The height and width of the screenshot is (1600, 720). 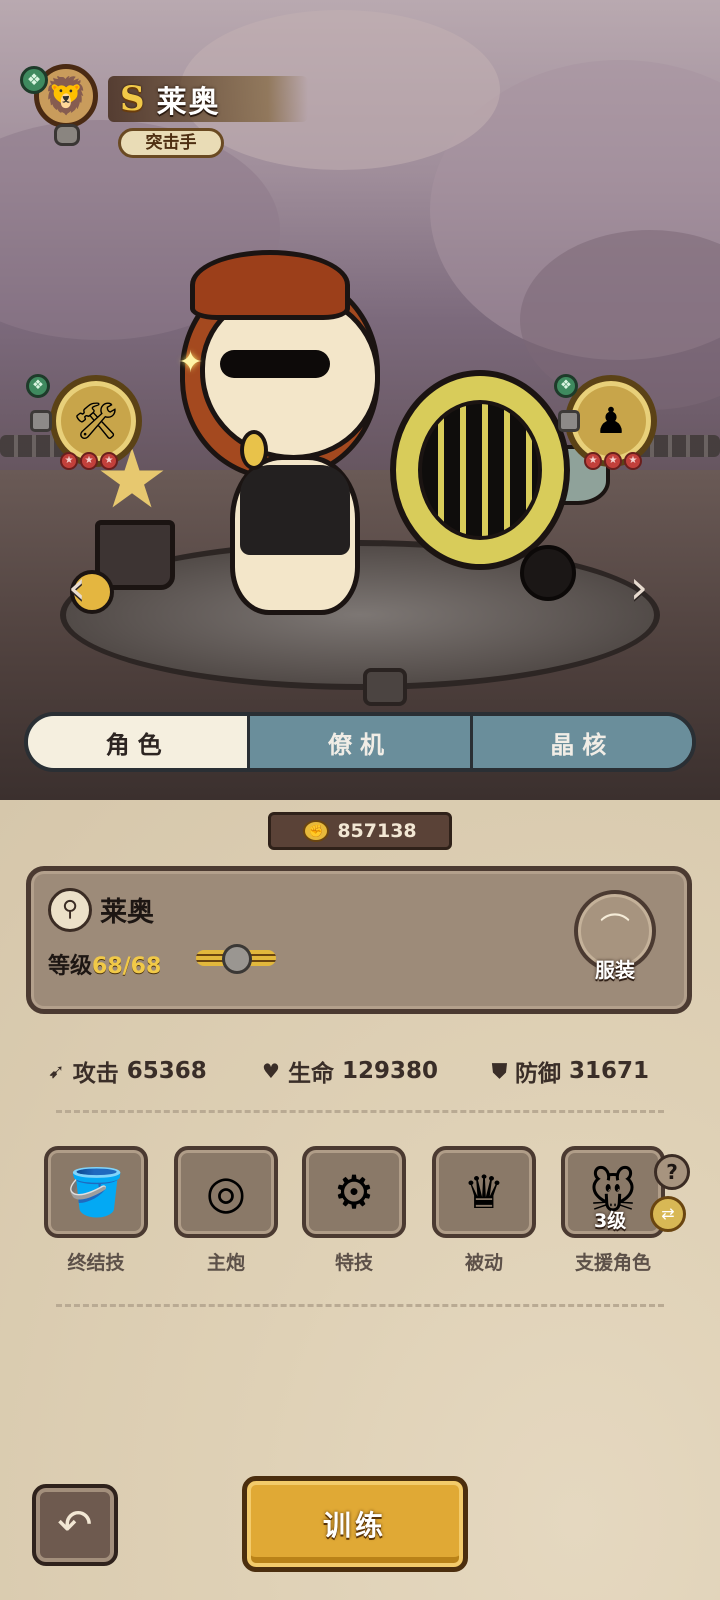 I want to click on defense-value: 31671, so click(x=609, y=1071).